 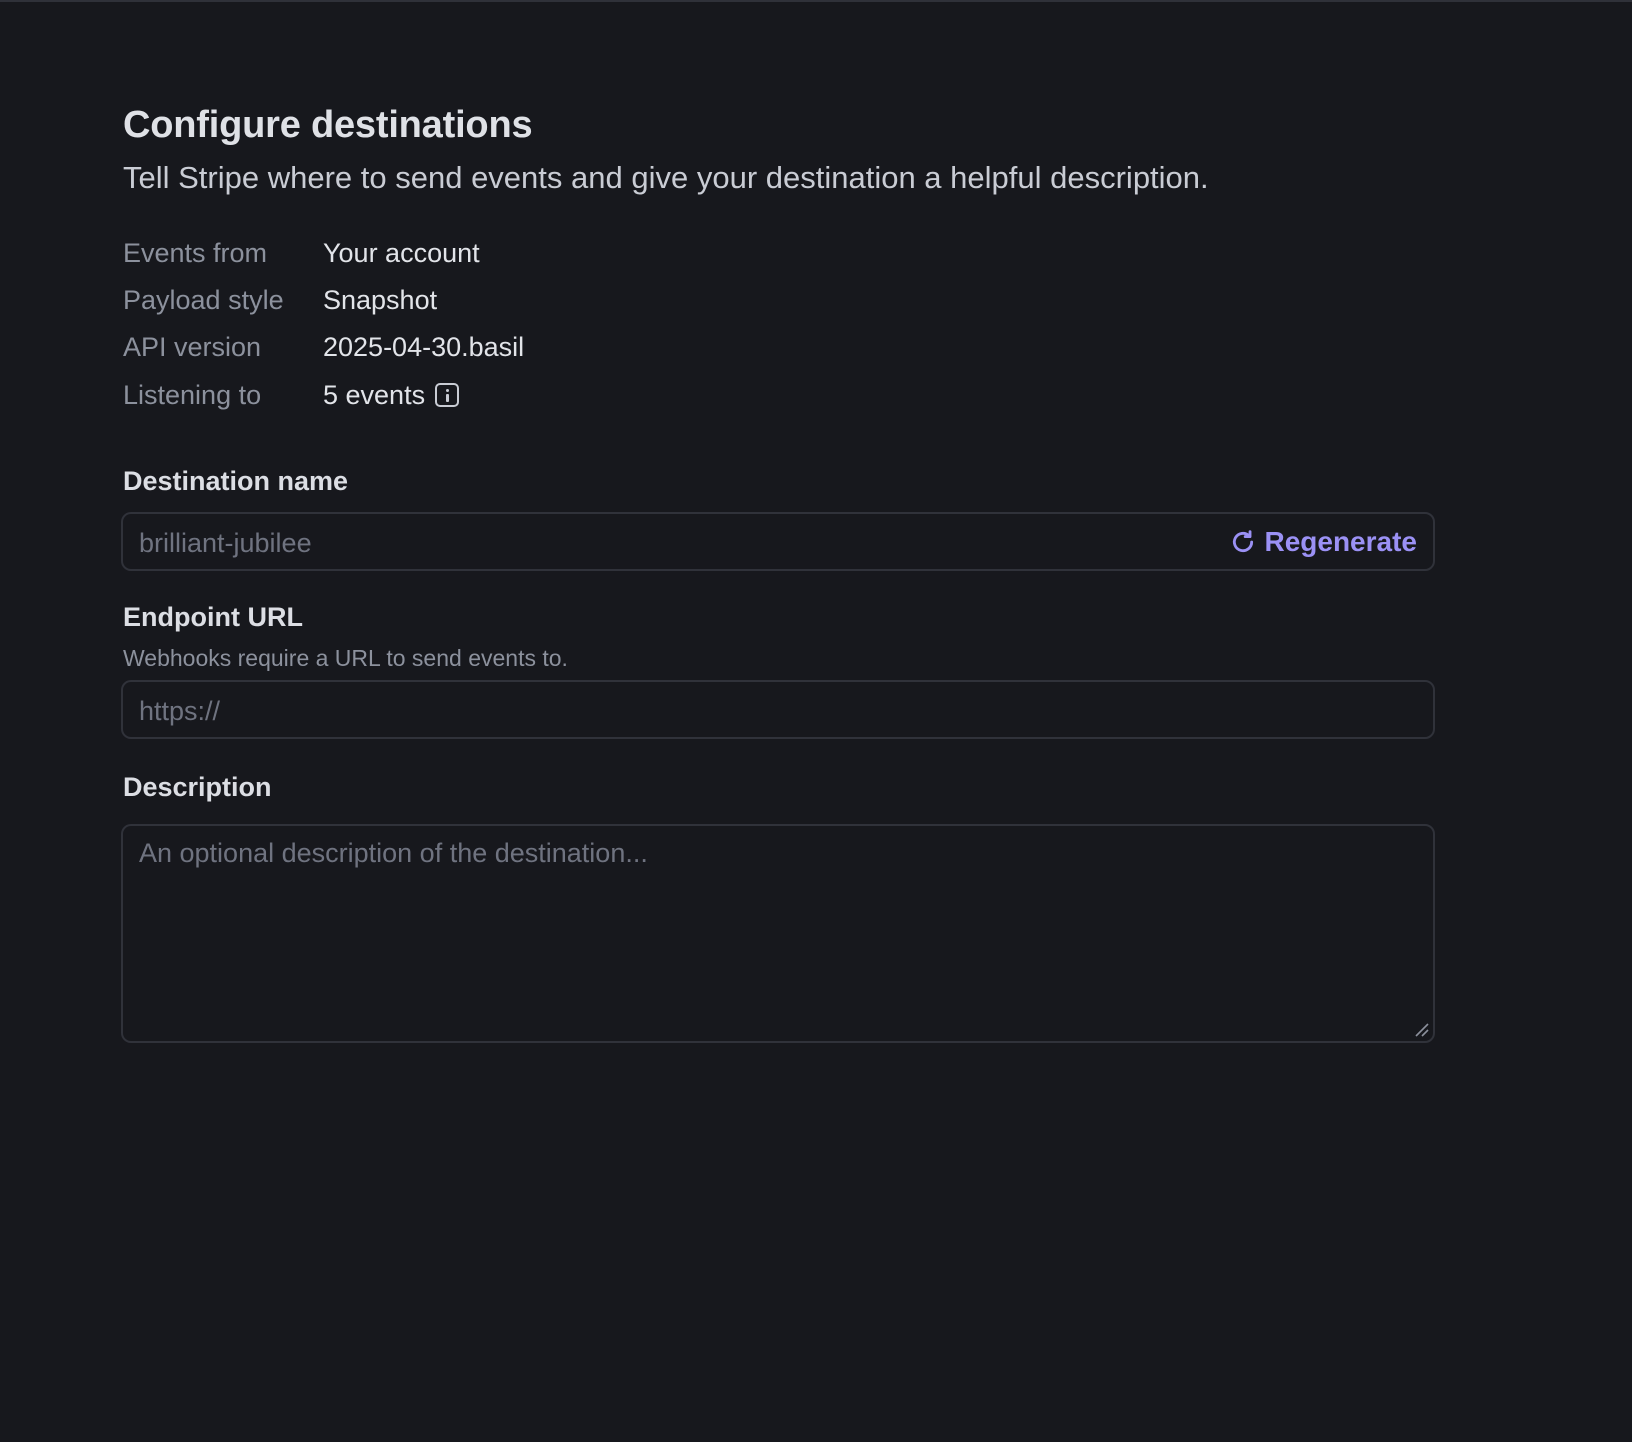 What do you see at coordinates (447, 394) in the screenshot?
I see `info-icon` at bounding box center [447, 394].